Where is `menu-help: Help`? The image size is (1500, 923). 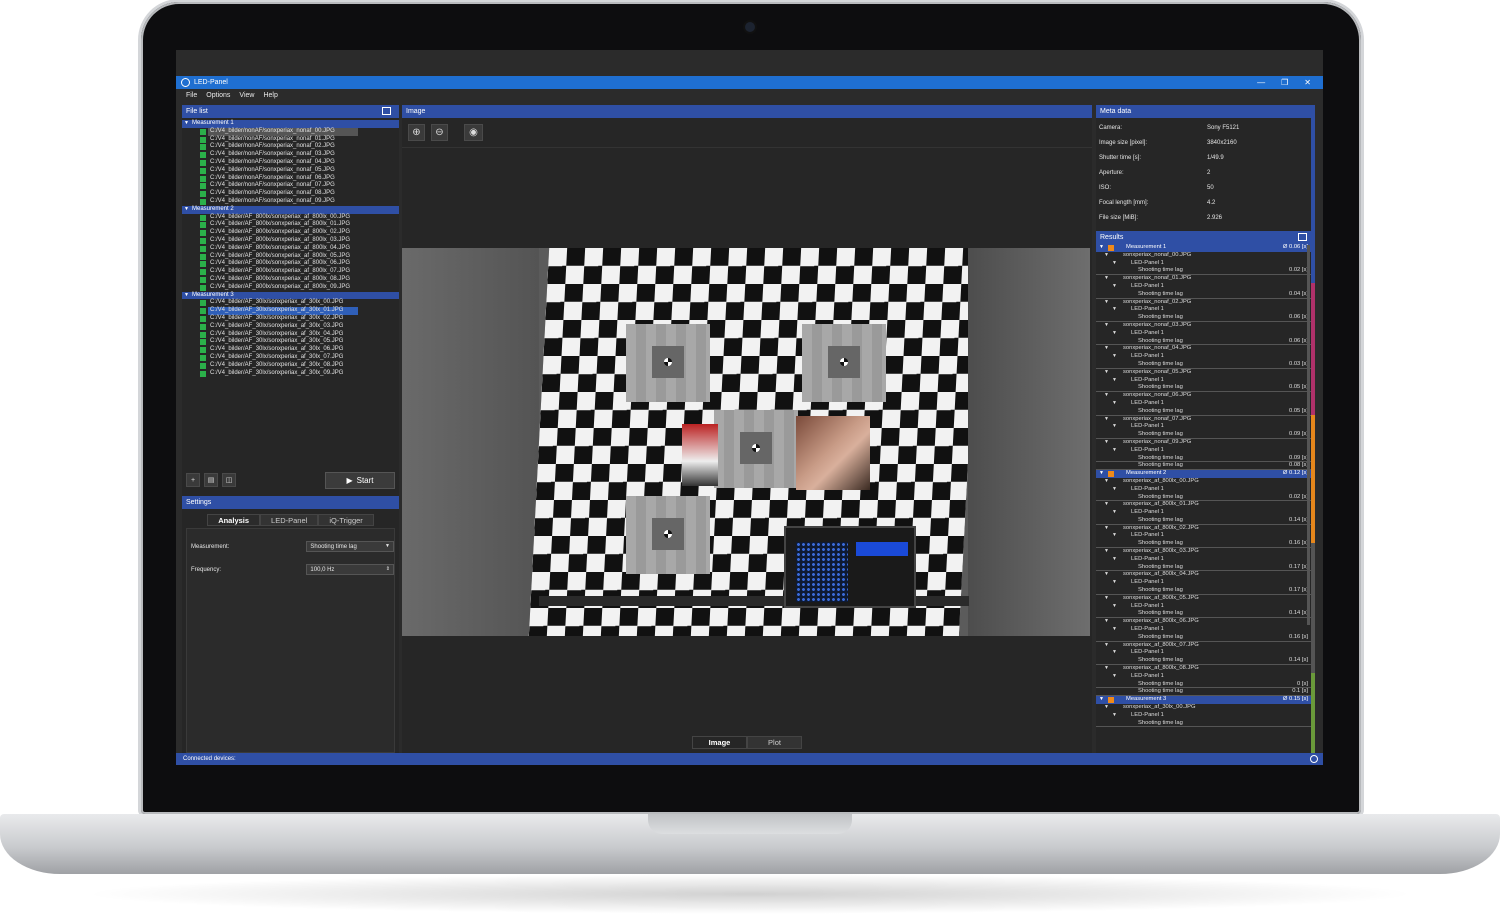
menu-help: Help is located at coordinates (270, 95).